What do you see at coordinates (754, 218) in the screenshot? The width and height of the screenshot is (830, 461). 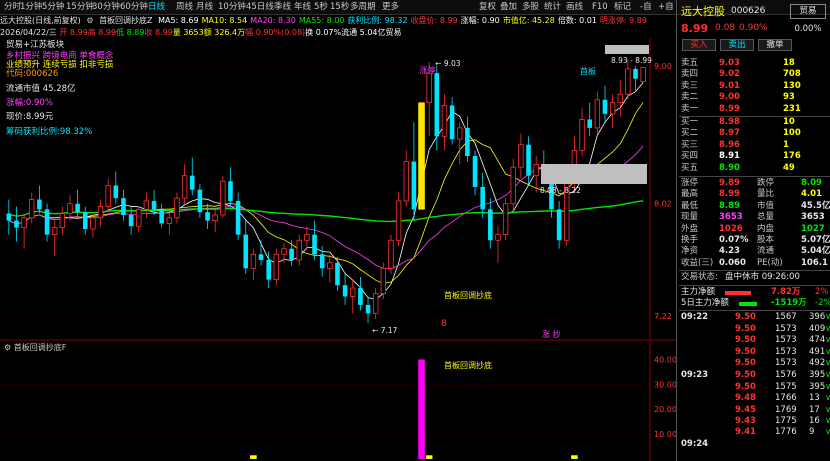 I see `stat-row: 现量 3653 总量 3653` at bounding box center [754, 218].